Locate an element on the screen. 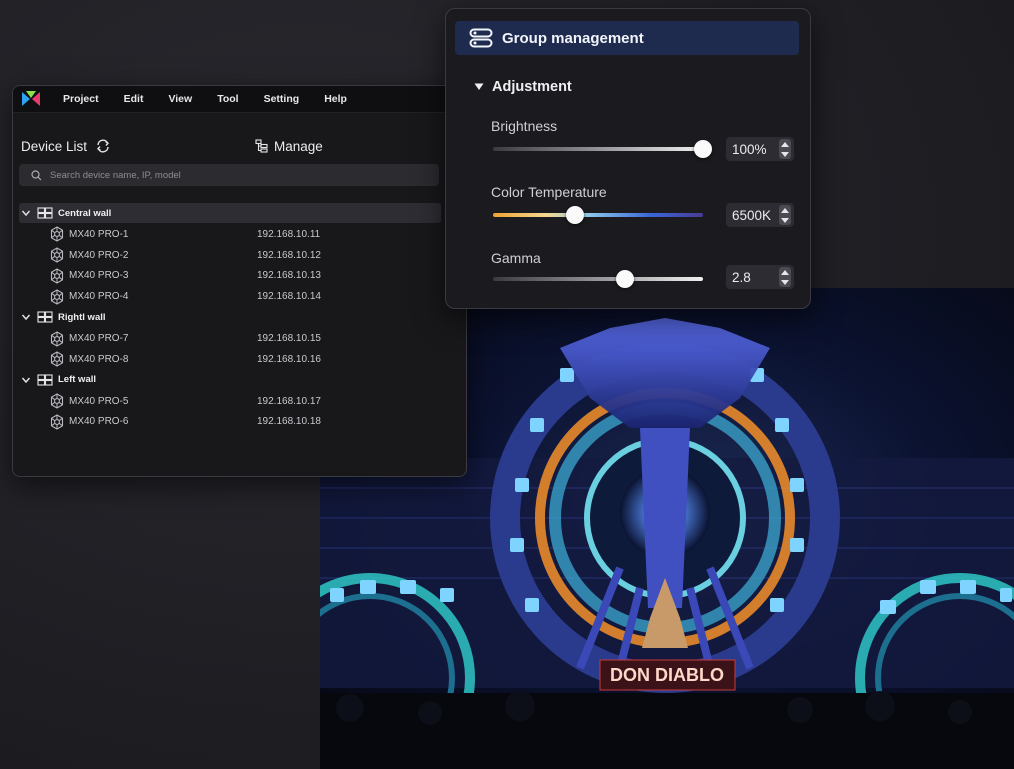 This screenshot has height=769, width=1014. device-search-box is located at coordinates (229, 175).